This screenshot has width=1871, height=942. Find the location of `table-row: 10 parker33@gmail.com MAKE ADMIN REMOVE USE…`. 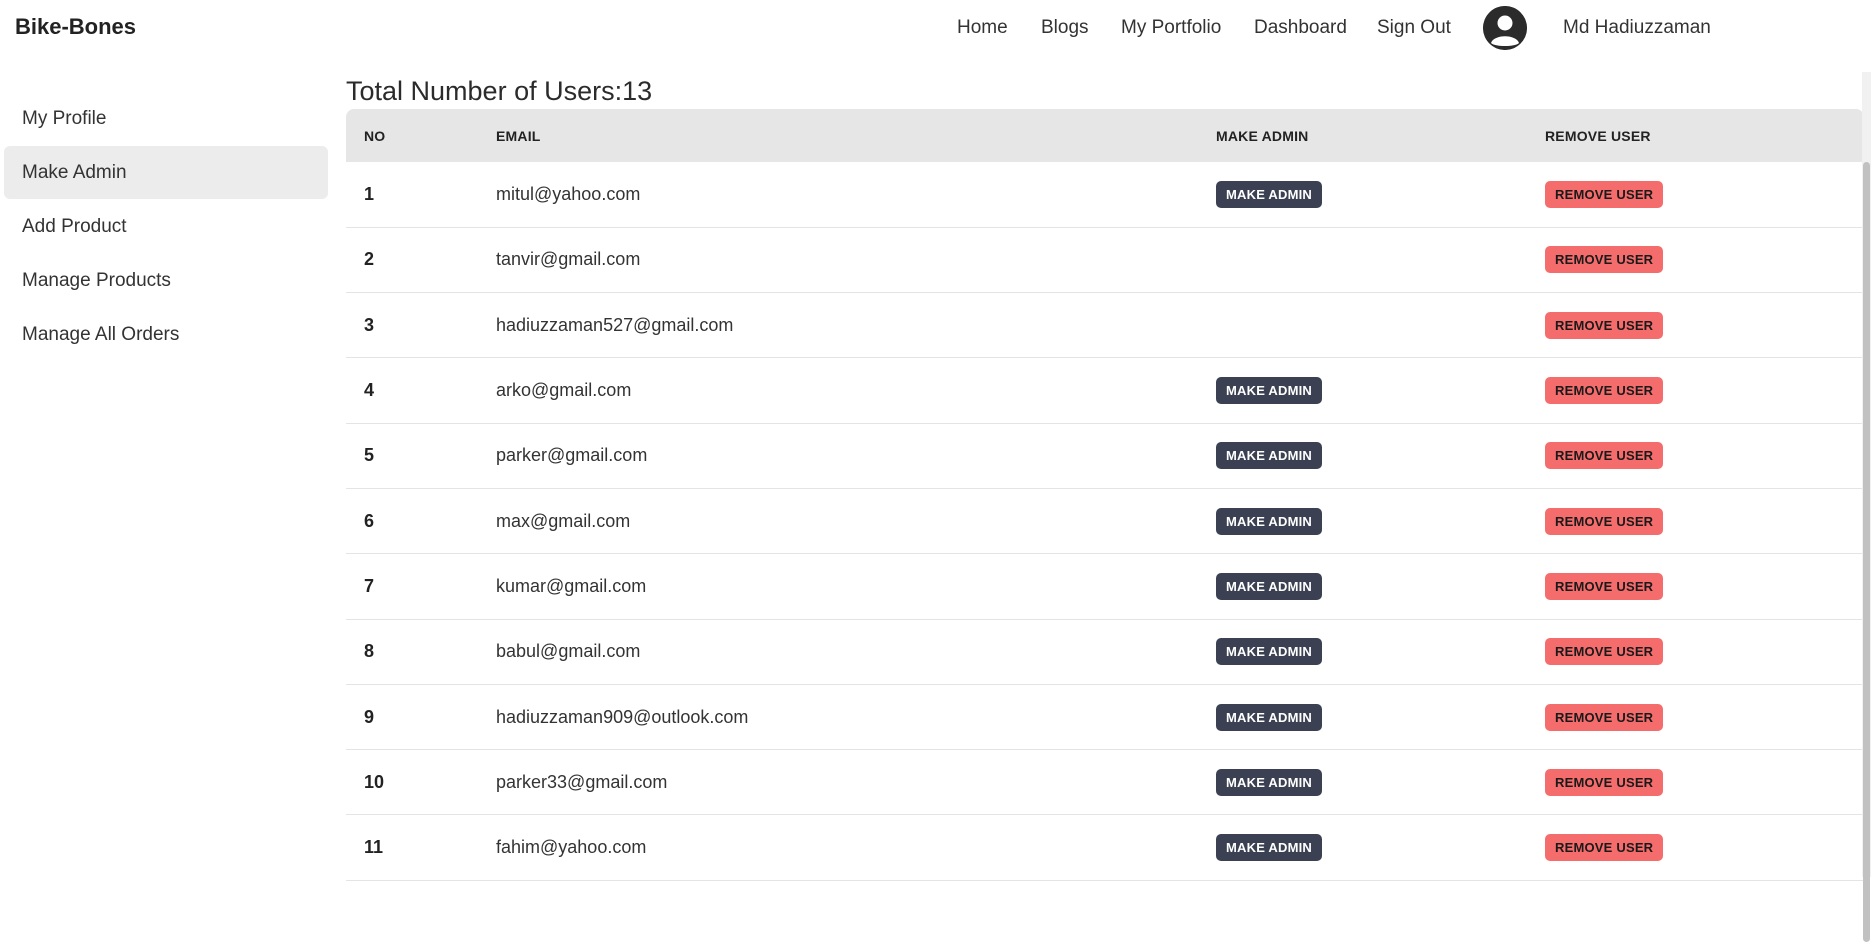

table-row: 10 parker33@gmail.com MAKE ADMIN REMOVE USE… is located at coordinates (1105, 782).